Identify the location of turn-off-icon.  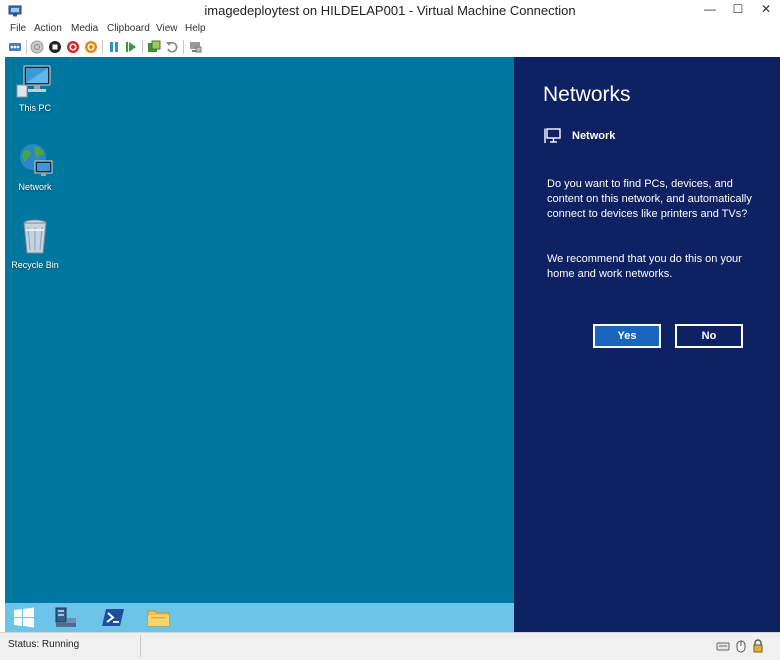
(55, 47).